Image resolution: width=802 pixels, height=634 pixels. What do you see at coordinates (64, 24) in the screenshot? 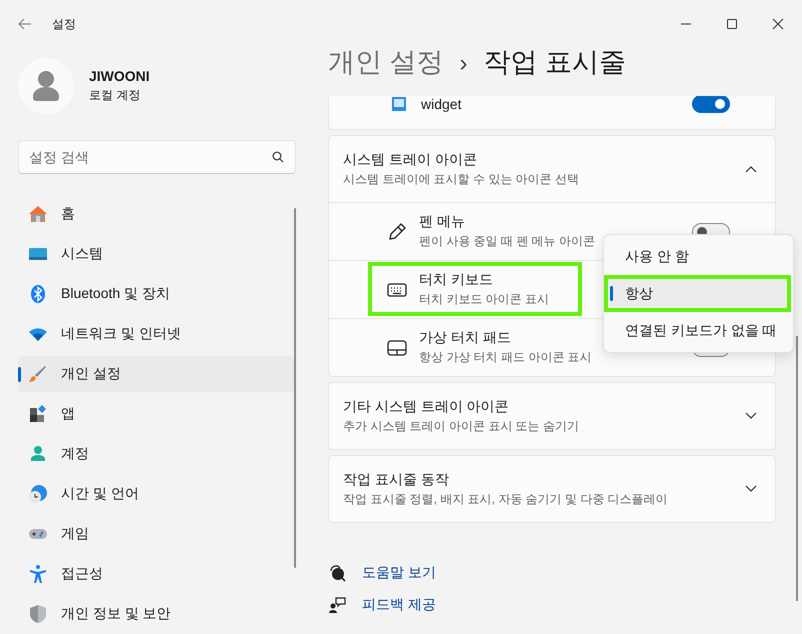
I see `window-title: 설정` at bounding box center [64, 24].